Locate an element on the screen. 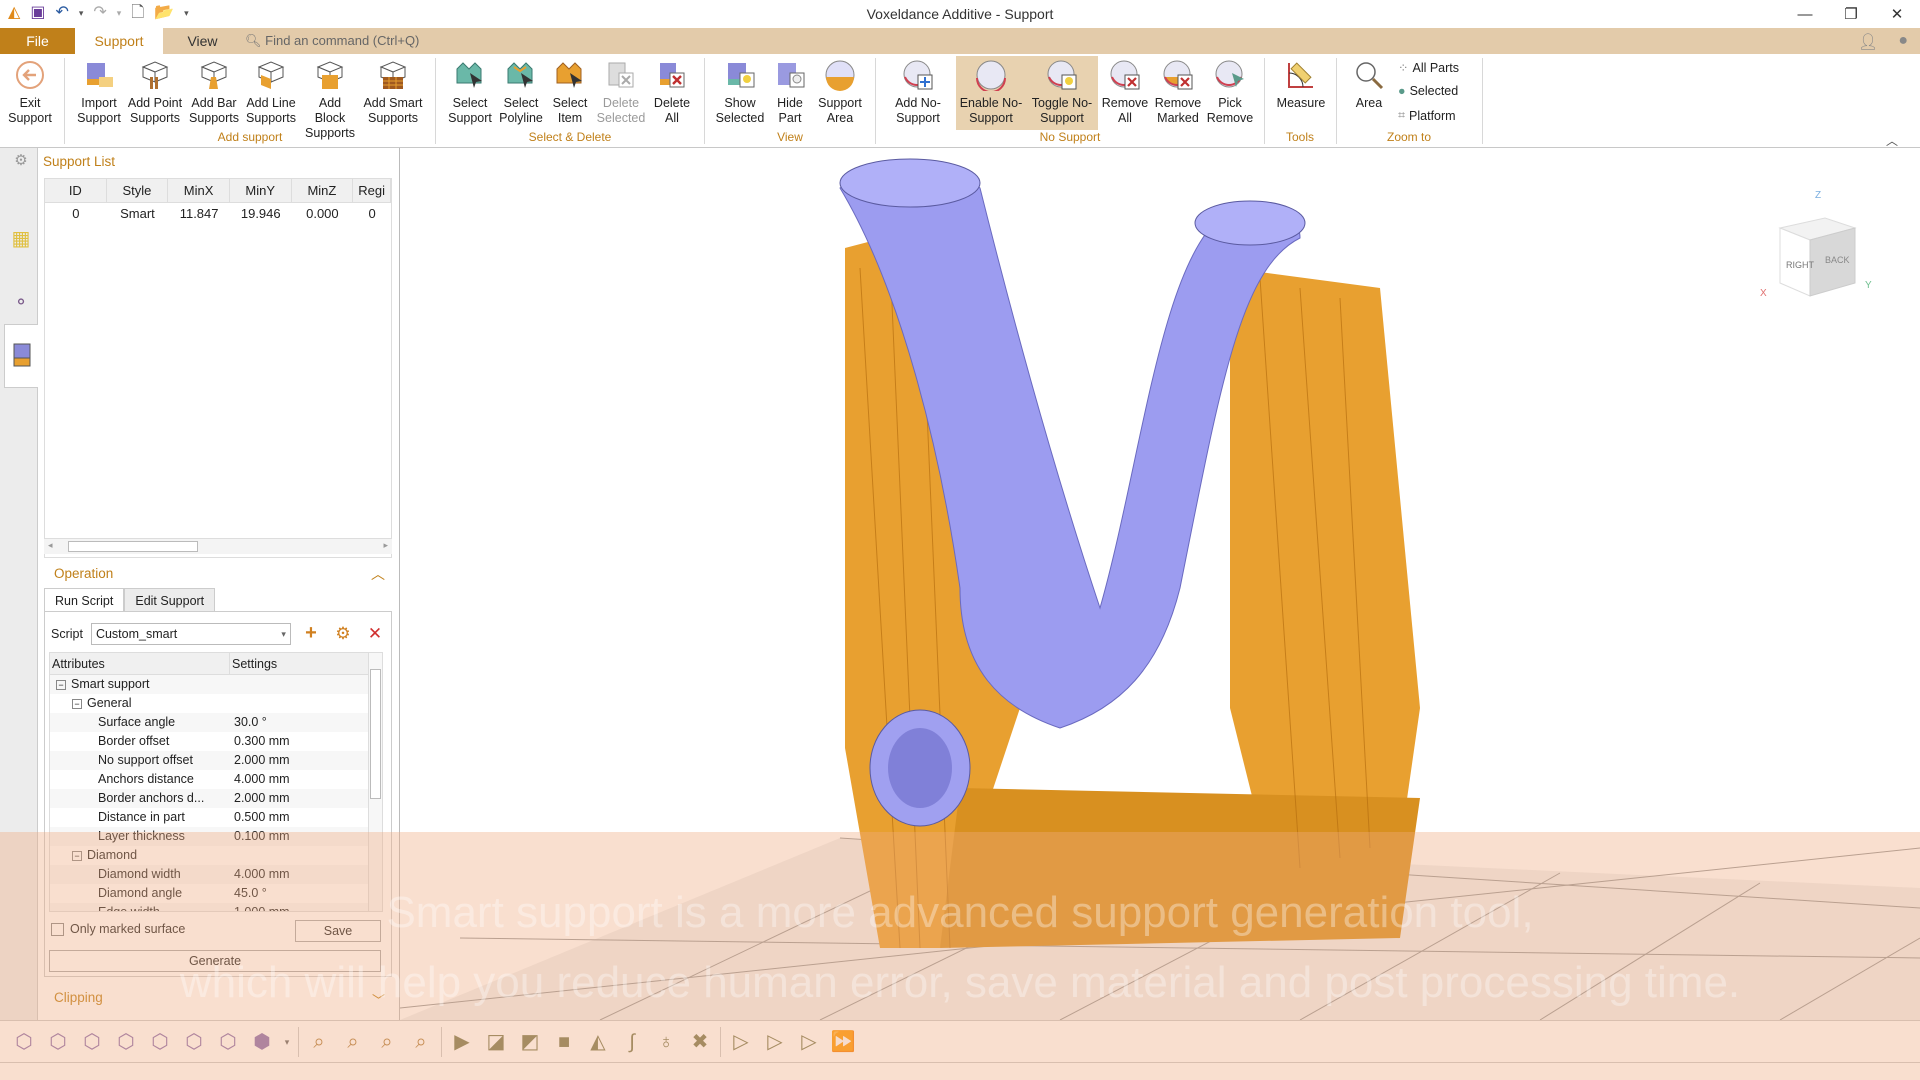  view-cube: Z RIGHT BACK X Y is located at coordinates (1816, 244).